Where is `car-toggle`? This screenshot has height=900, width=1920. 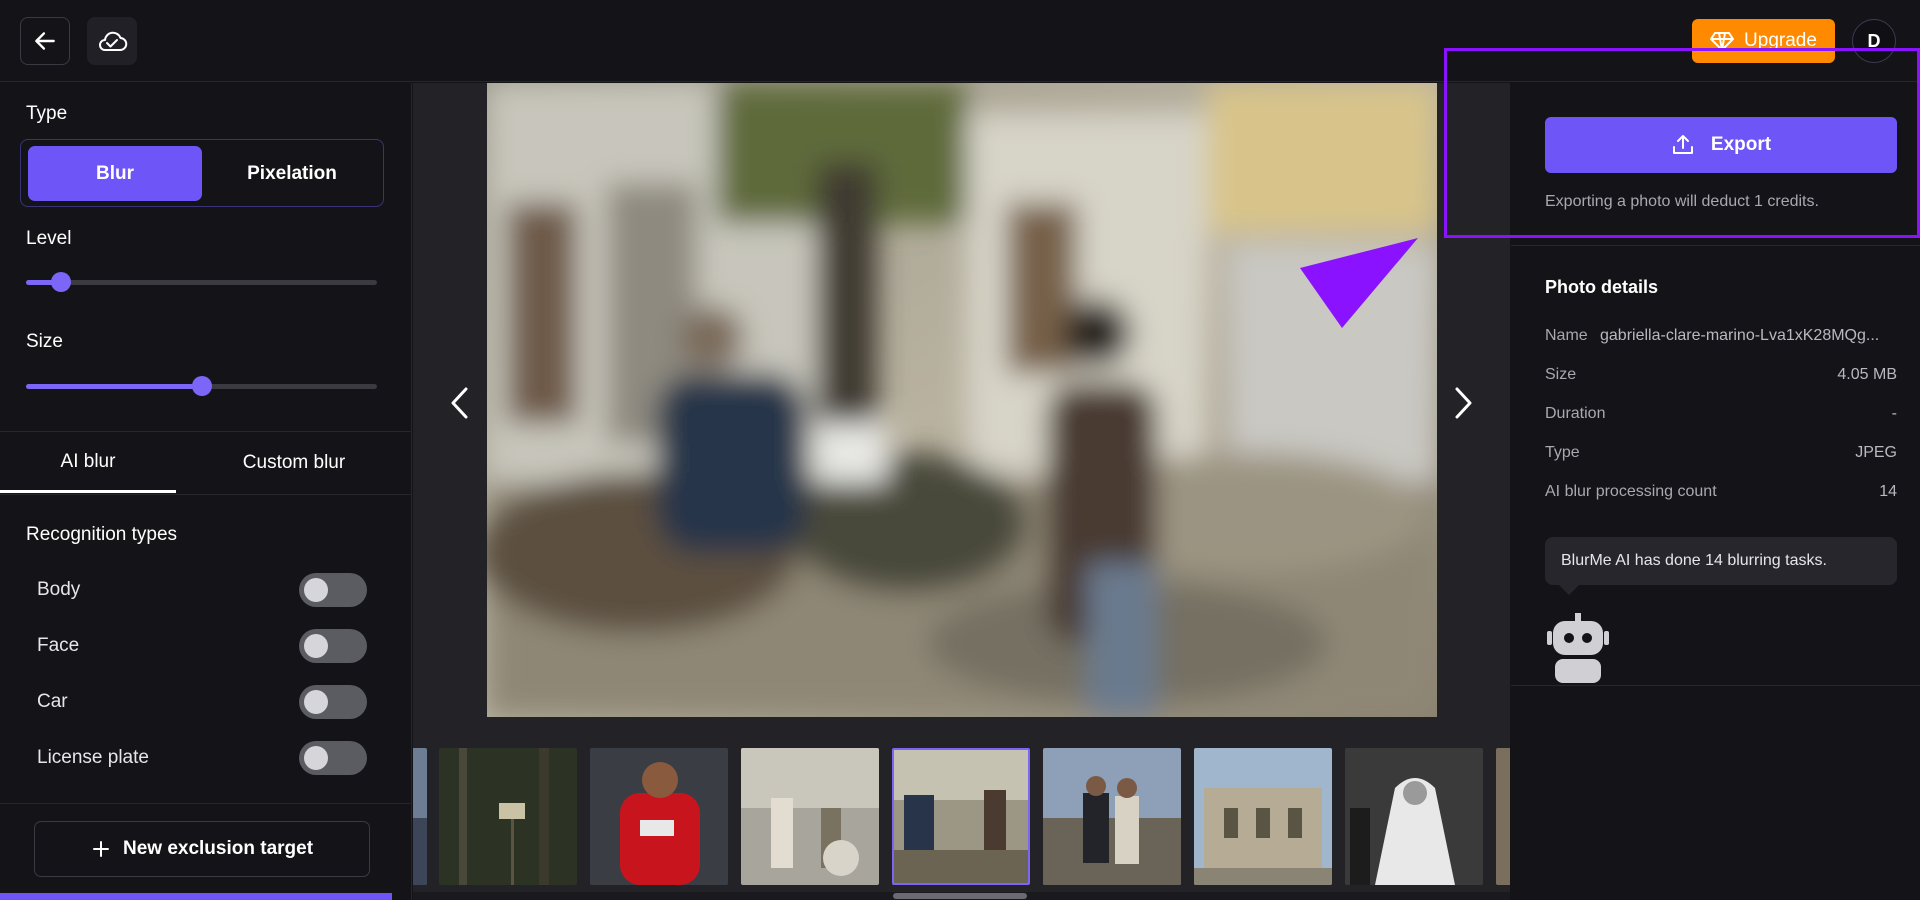 car-toggle is located at coordinates (333, 702).